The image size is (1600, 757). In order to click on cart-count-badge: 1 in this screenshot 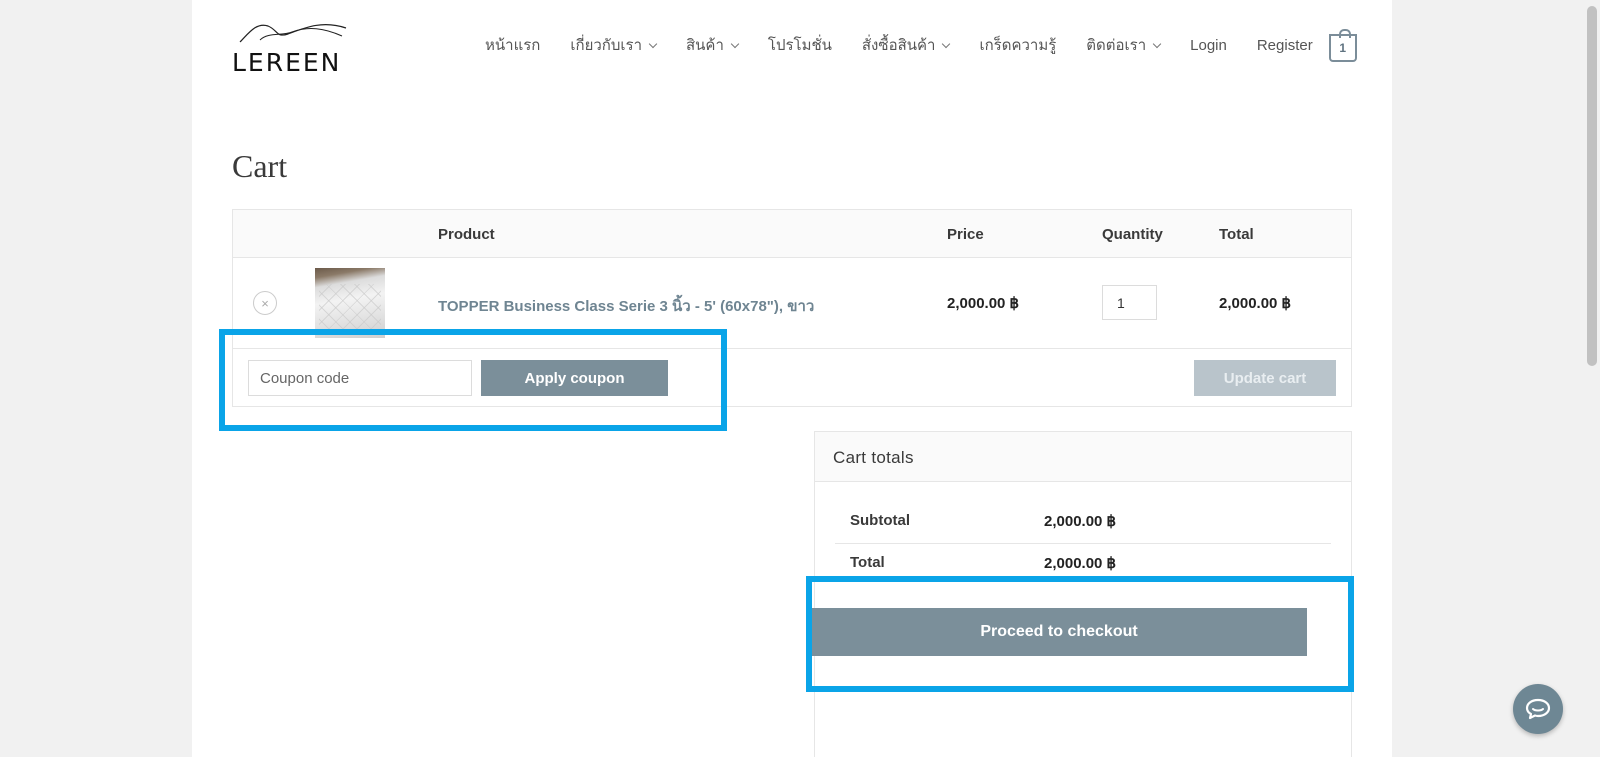, I will do `click(1343, 48)`.